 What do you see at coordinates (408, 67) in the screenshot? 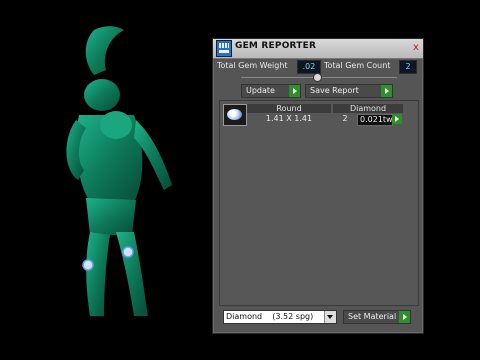
I see `total-gem-count-value: 2` at bounding box center [408, 67].